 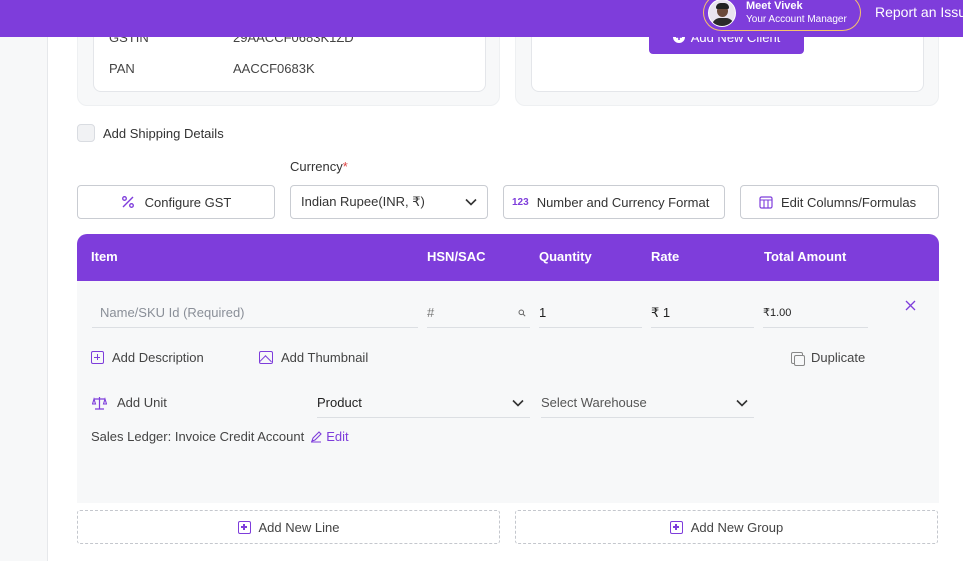 I want to click on configure-gst-label: Configure GST, so click(x=188, y=202).